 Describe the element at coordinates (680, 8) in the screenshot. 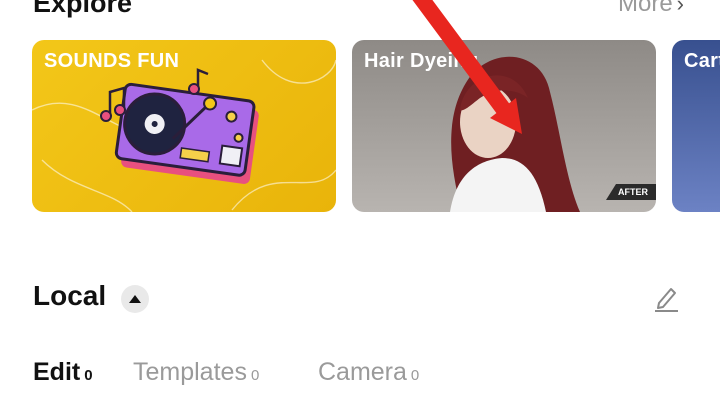

I see `chevron-right-icon: ›` at that location.